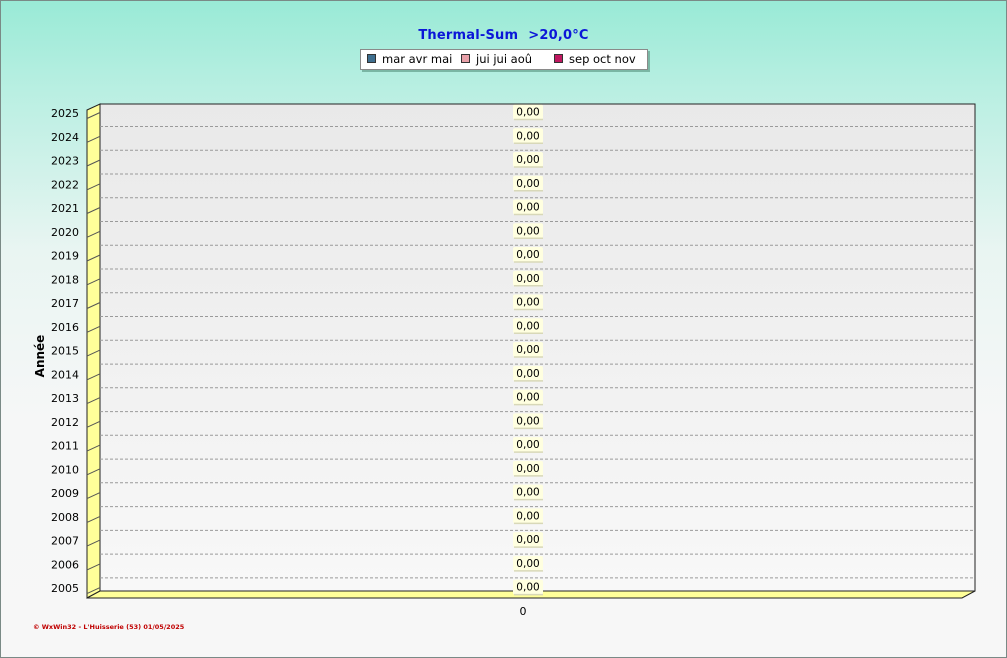 This screenshot has height=658, width=1007. What do you see at coordinates (65, 184) in the screenshot?
I see `y-tick-label: 2022` at bounding box center [65, 184].